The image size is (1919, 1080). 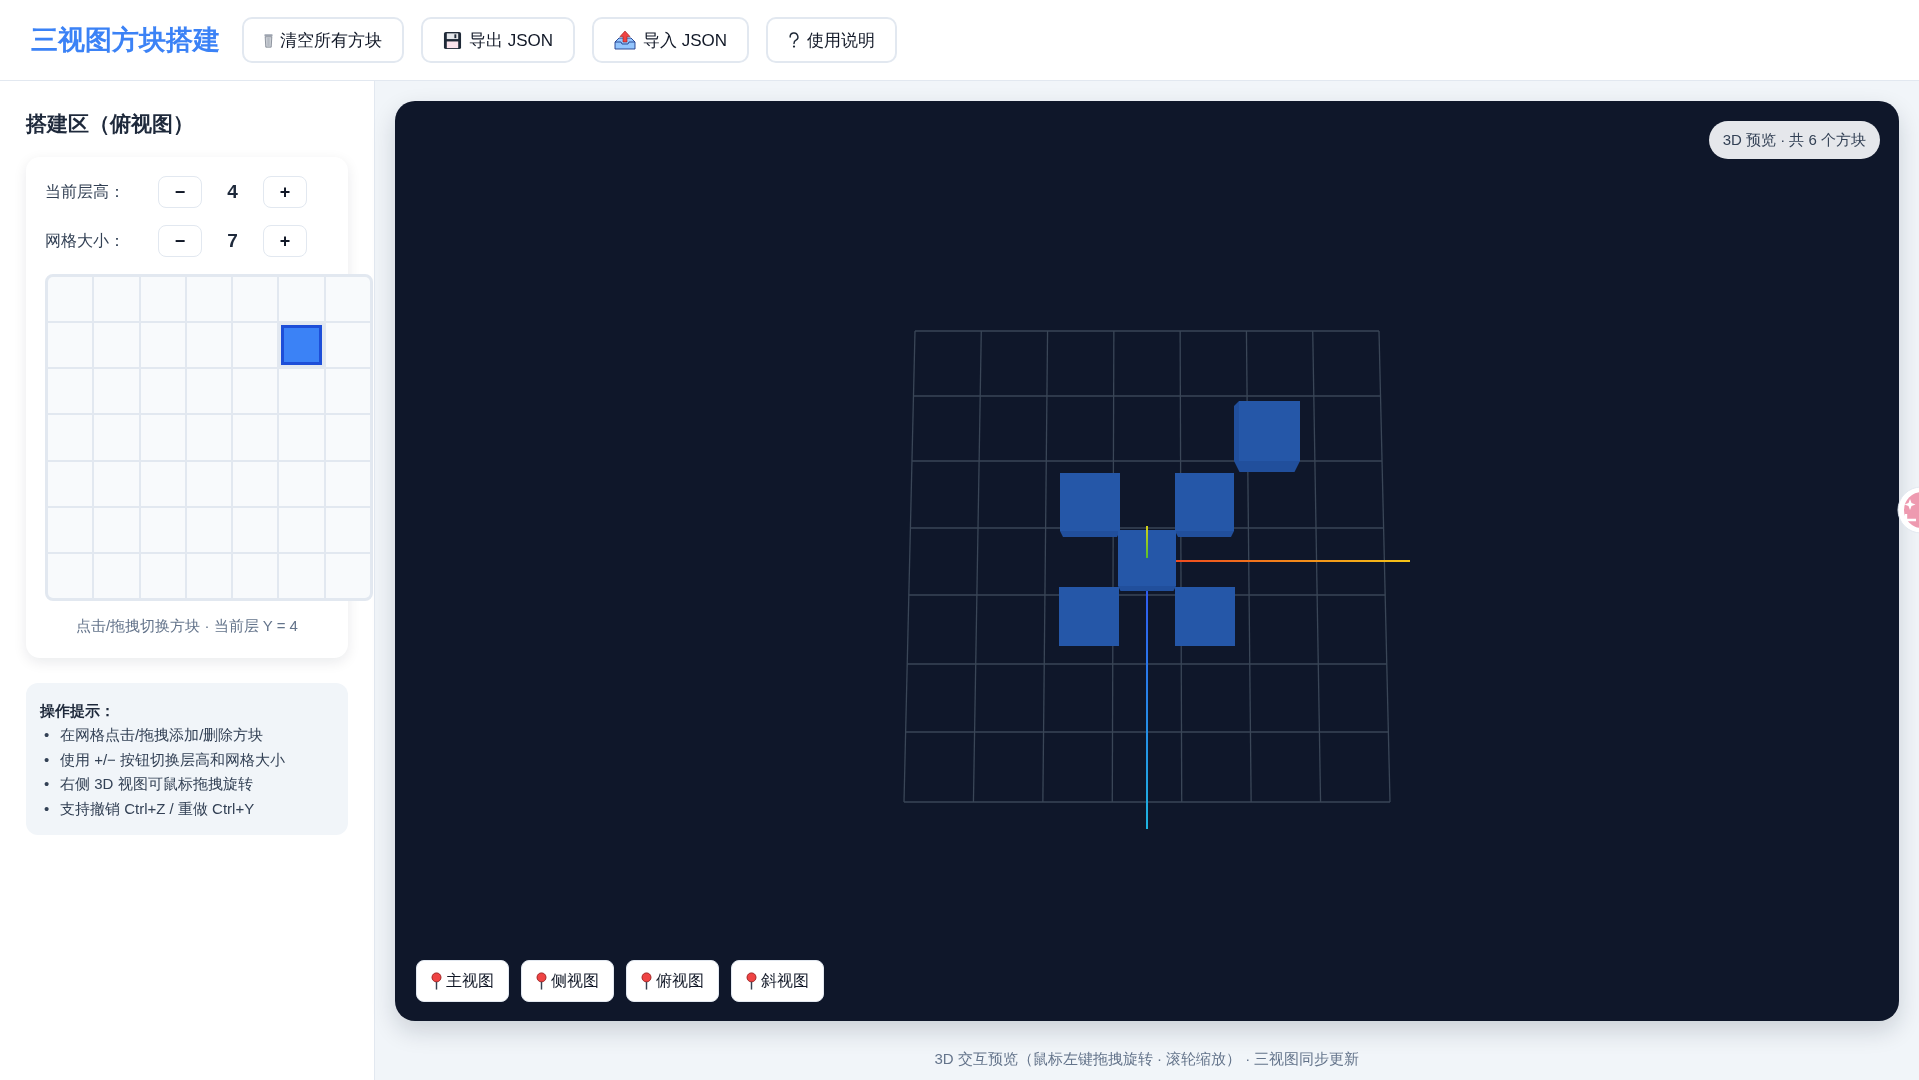 What do you see at coordinates (125, 40) in the screenshot?
I see `app-title: 三视图方块搭建` at bounding box center [125, 40].